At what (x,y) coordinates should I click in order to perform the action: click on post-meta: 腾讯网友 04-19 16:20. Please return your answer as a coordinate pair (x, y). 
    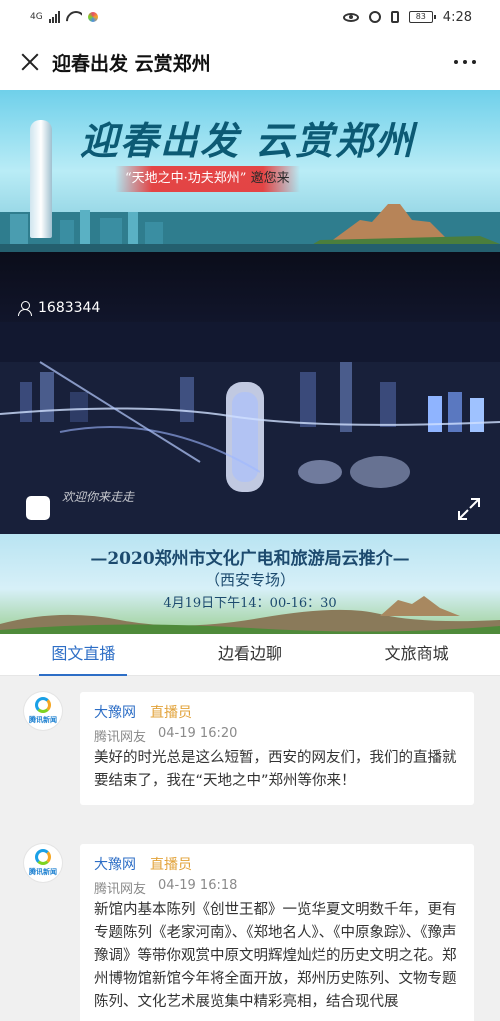
    Looking at the image, I should click on (277, 735).